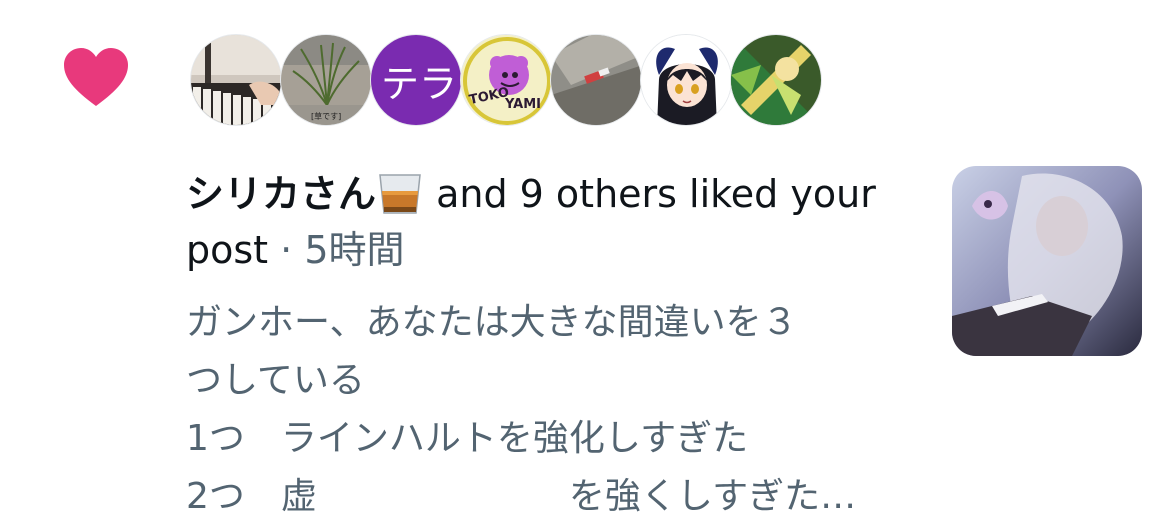 This screenshot has height=526, width=1170. I want to click on heart-icon, so click(96, 78).